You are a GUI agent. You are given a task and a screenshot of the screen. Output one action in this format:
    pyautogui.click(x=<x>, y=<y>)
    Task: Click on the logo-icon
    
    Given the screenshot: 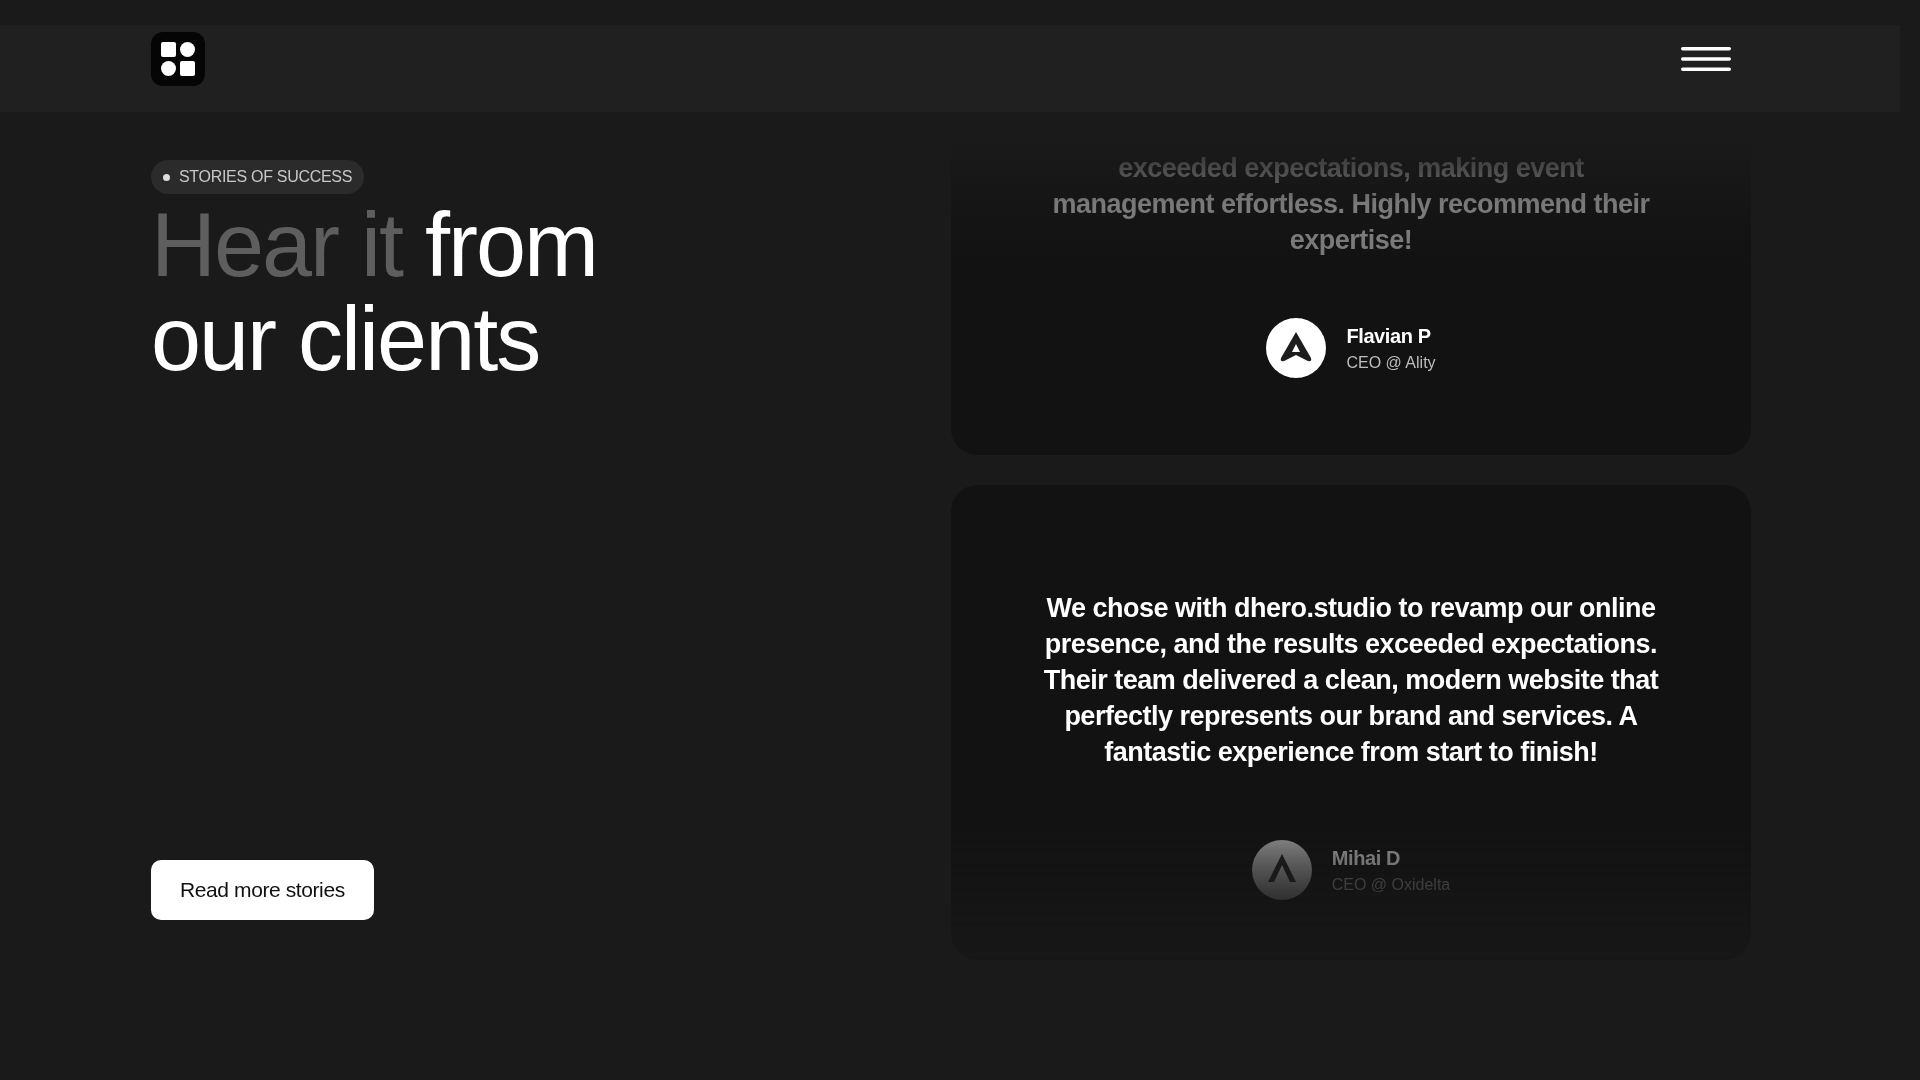 What is the action you would take?
    pyautogui.click(x=178, y=58)
    